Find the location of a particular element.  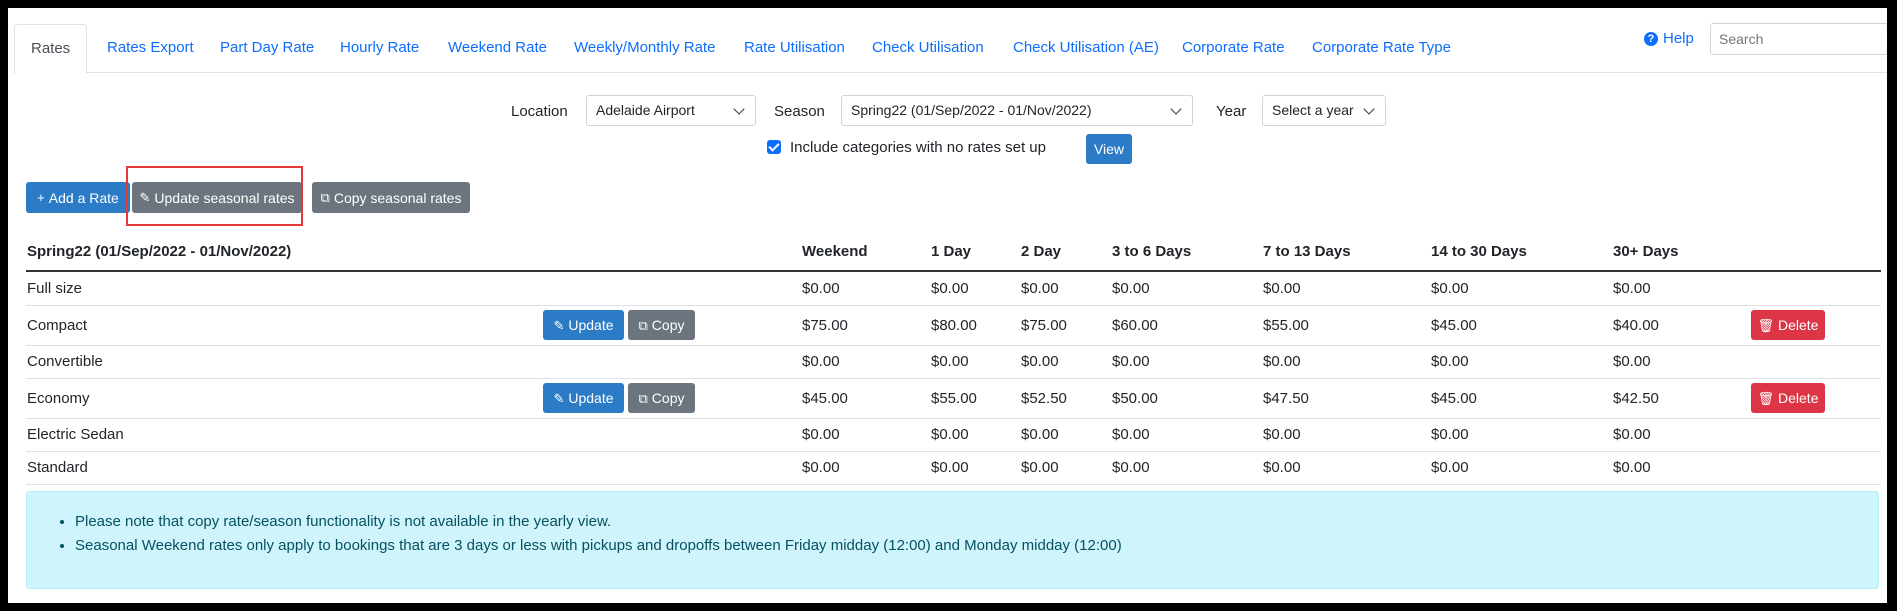

tab-rates: Rates is located at coordinates (51, 49).